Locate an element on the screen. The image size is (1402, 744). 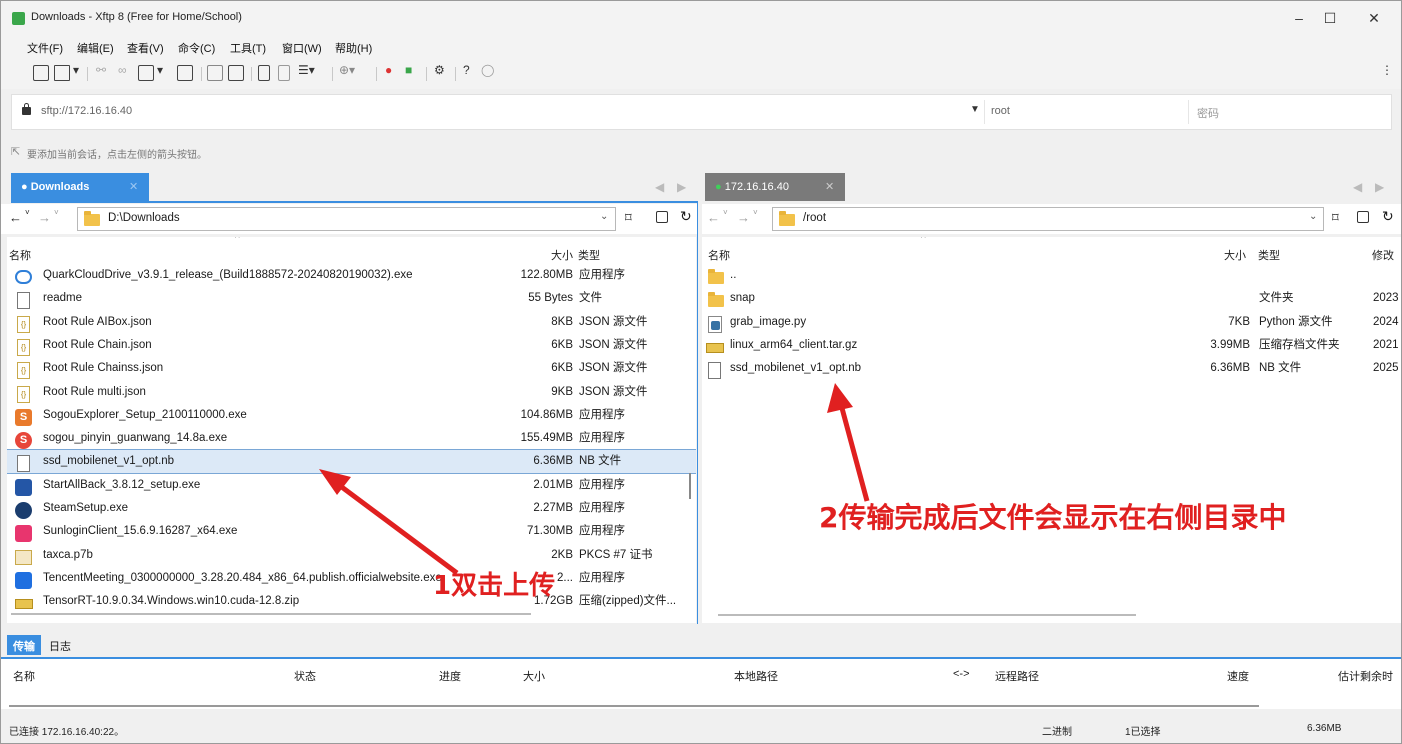
transfer-mode: 二进制 is located at coordinates (1057, 730).